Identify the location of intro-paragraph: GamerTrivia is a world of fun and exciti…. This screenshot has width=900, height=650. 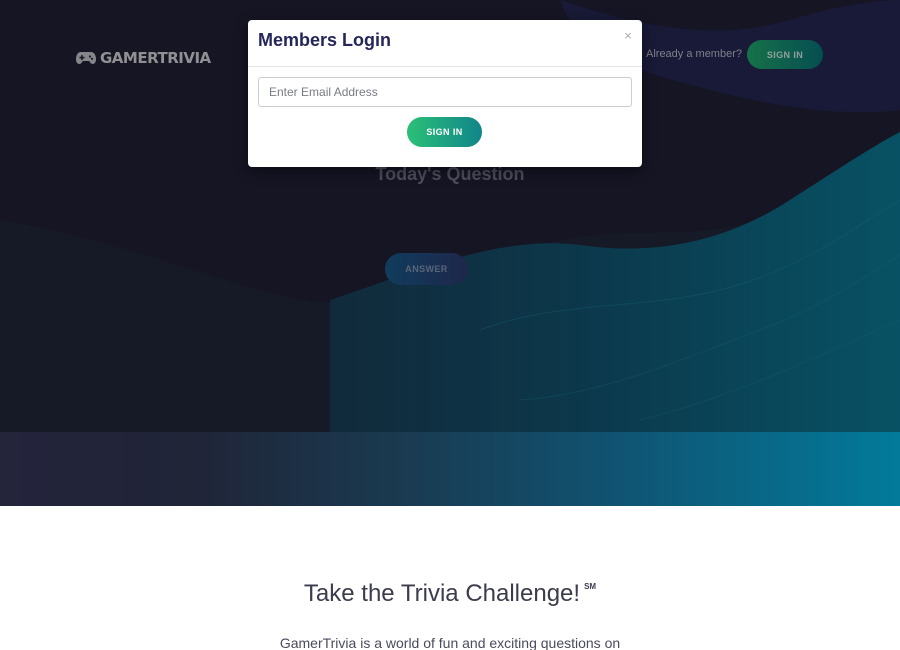
(450, 642).